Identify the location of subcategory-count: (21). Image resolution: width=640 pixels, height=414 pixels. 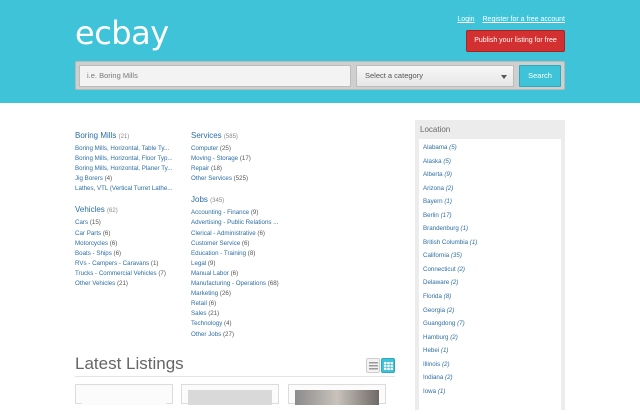
(214, 314).